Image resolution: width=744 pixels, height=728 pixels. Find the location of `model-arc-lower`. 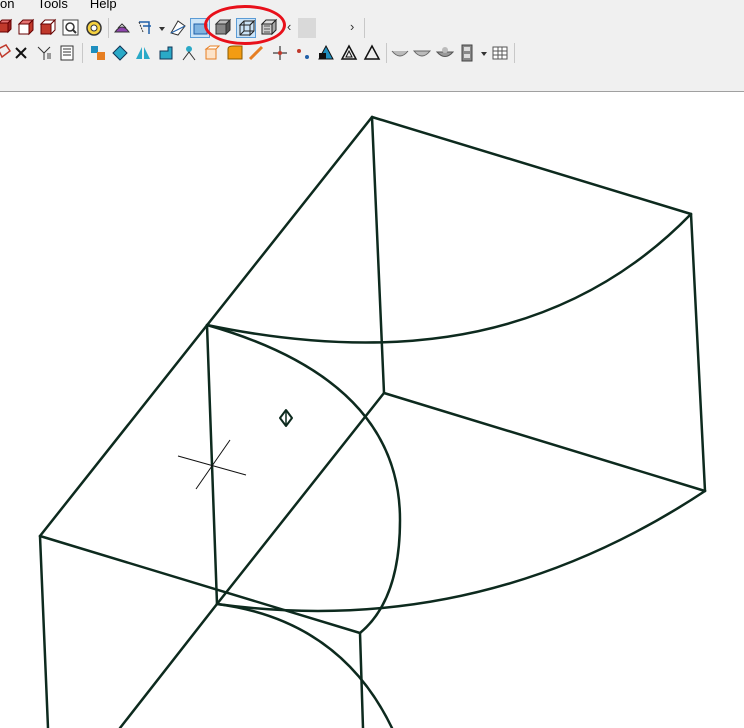

model-arc-lower is located at coordinates (304, 665).